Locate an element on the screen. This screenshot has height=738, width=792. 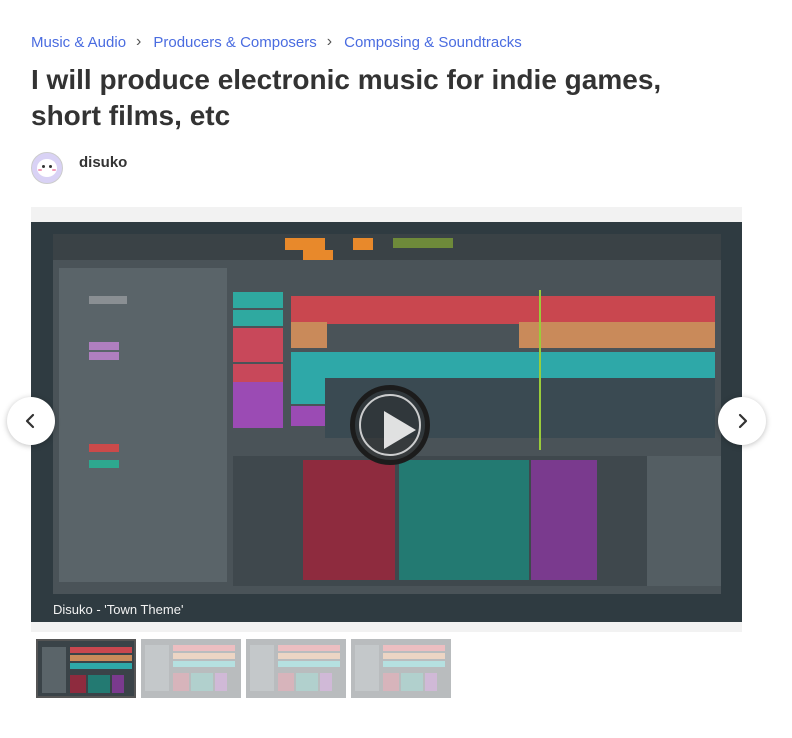
next-slide-button is located at coordinates (742, 421).